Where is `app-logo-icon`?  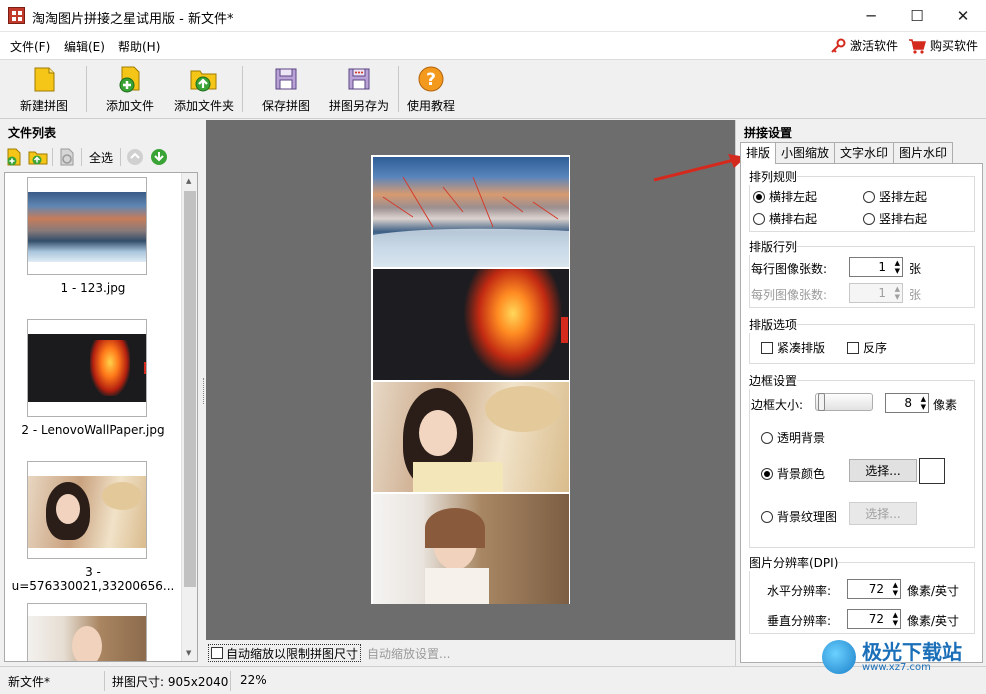
app-logo-icon is located at coordinates (16, 15).